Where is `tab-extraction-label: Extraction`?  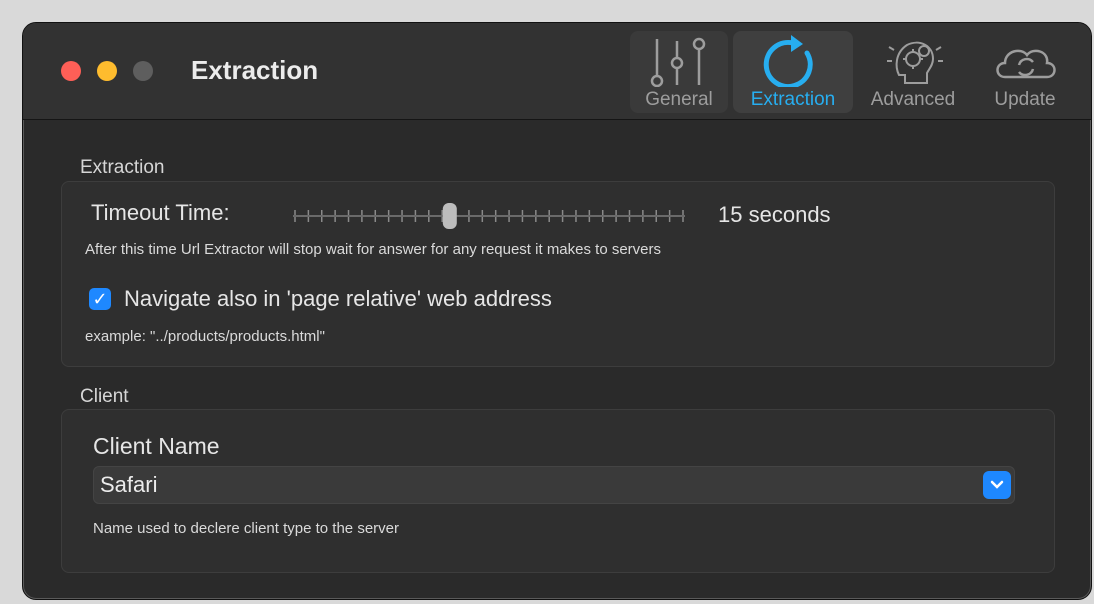
tab-extraction-label: Extraction is located at coordinates (793, 99).